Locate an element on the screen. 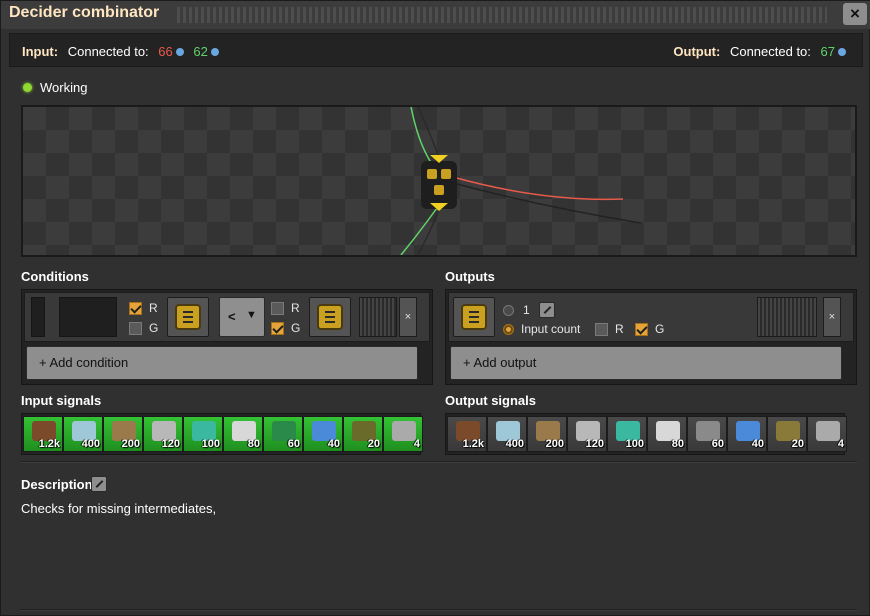  constant-radio is located at coordinates (508, 310).